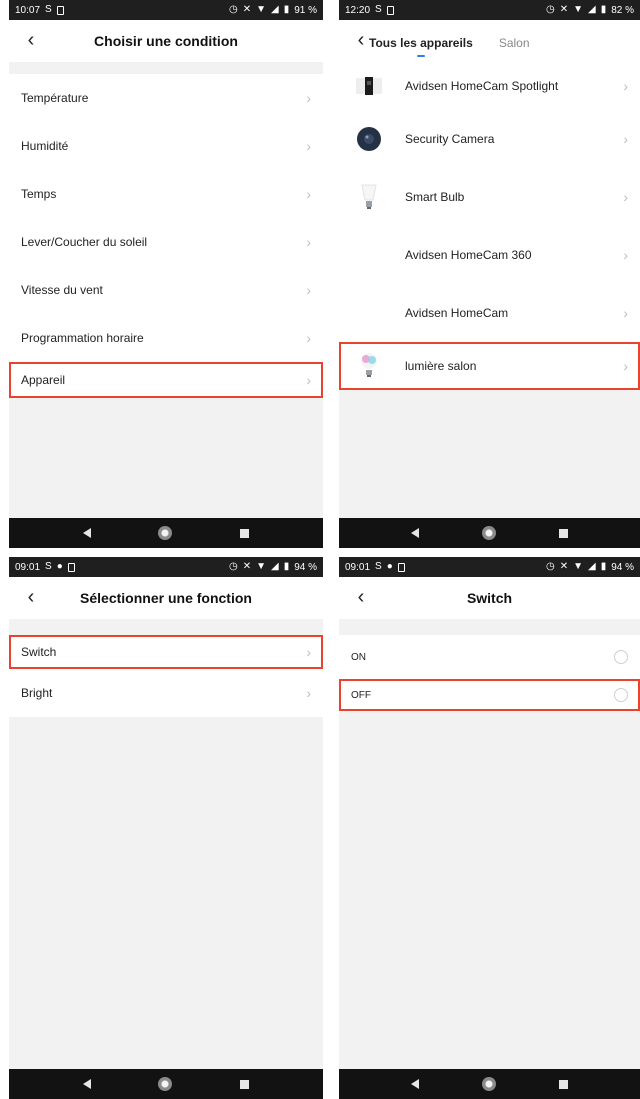 The height and width of the screenshot is (1099, 640). Describe the element at coordinates (166, 98) in the screenshot. I see `condition-item-temperature: Température ›` at that location.